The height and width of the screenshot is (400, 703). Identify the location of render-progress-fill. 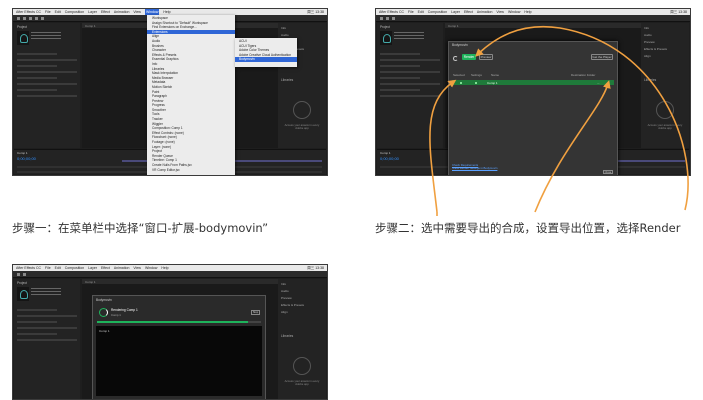
(172, 322).